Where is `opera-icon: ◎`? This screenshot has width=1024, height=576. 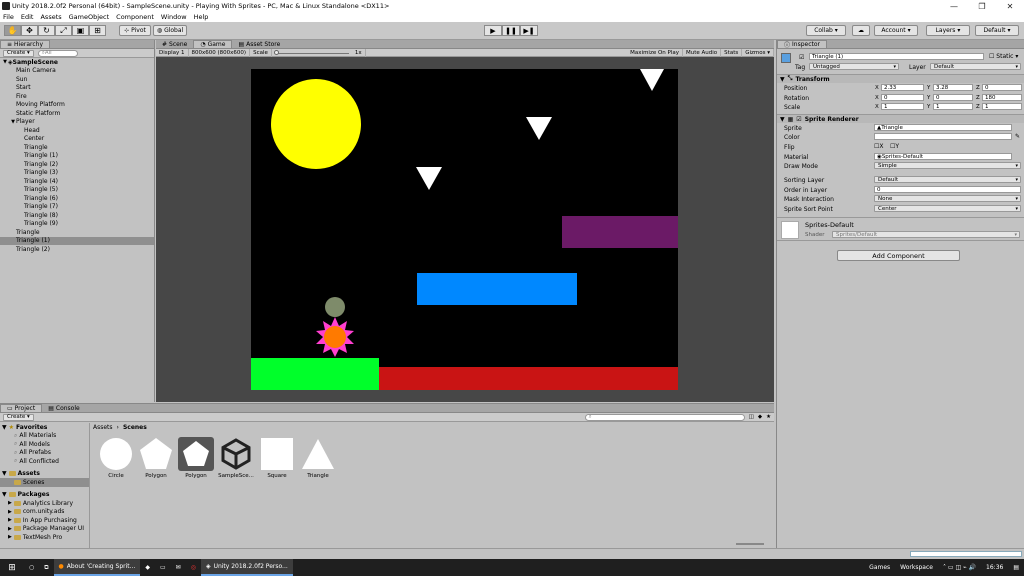 opera-icon: ◎ is located at coordinates (193, 567).